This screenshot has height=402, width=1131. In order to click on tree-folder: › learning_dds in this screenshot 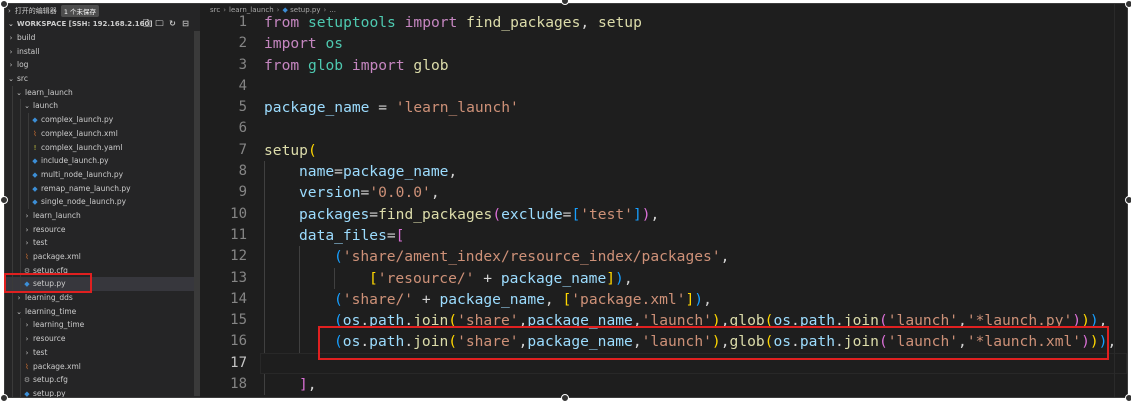, I will do `click(102, 298)`.